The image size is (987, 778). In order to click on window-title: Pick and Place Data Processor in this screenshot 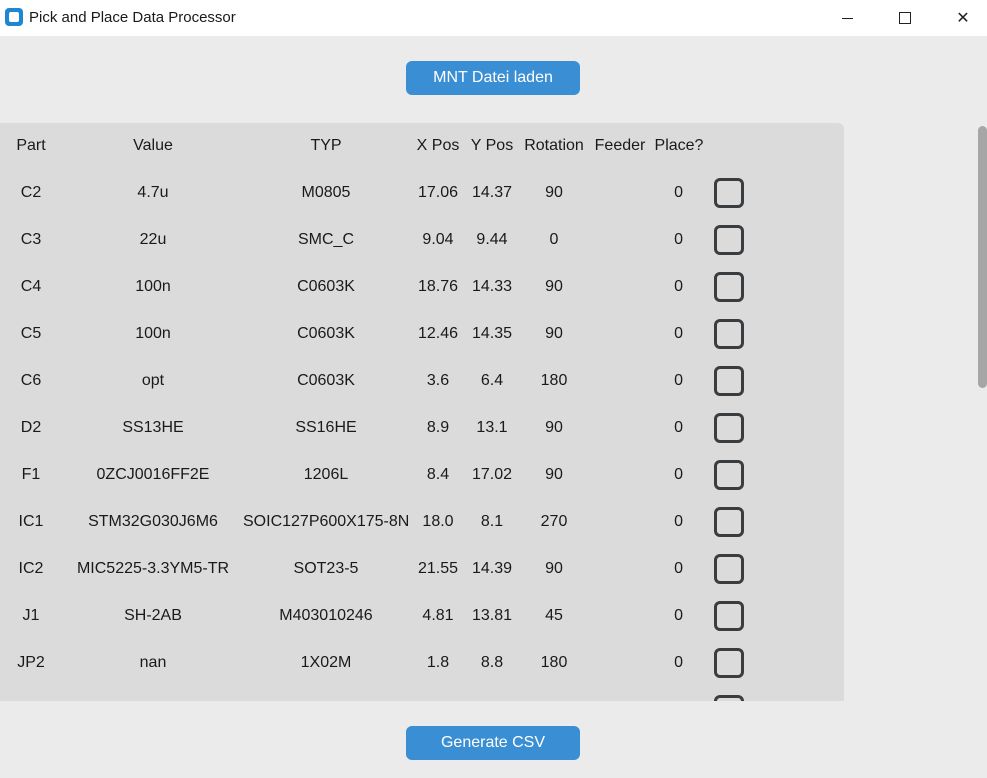, I will do `click(132, 17)`.